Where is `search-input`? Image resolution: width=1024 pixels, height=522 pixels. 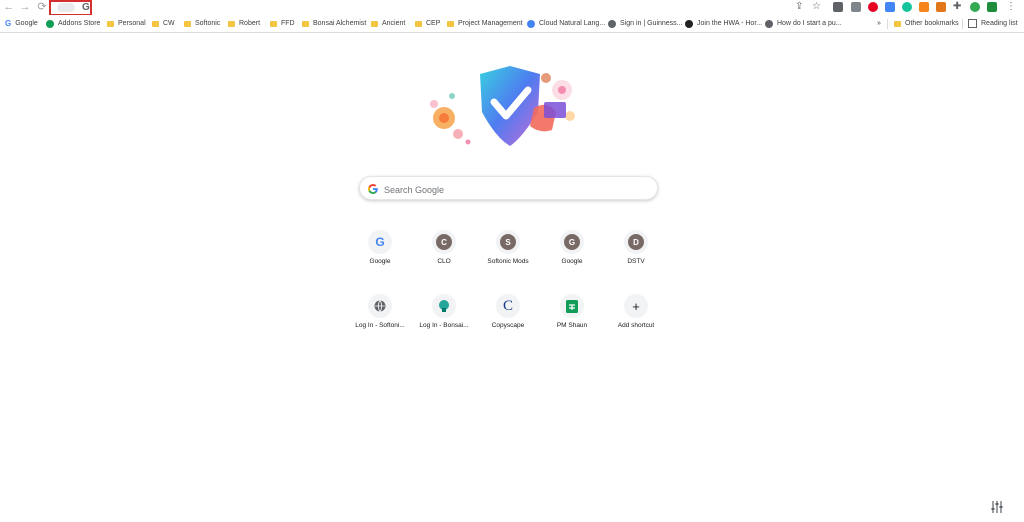
search-input is located at coordinates (514, 189).